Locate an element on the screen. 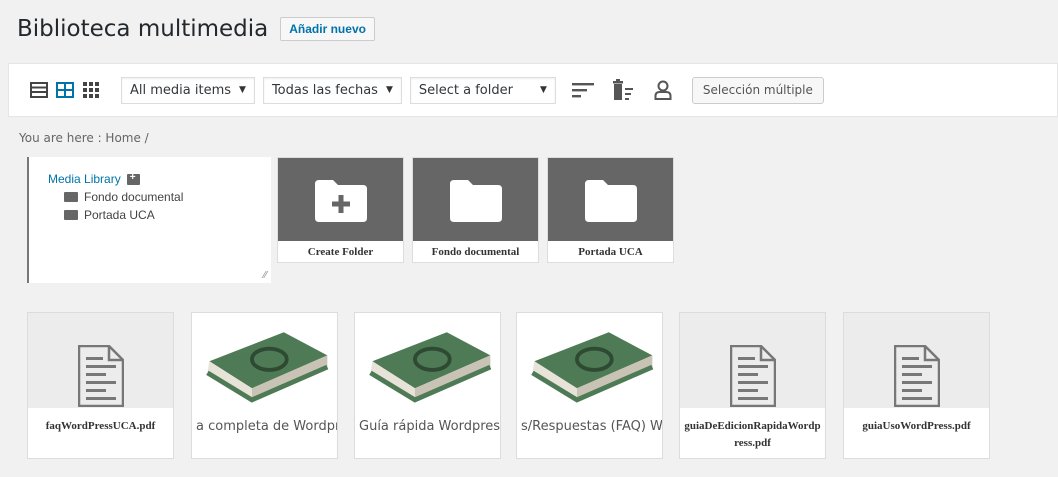 This screenshot has width=1058, height=477. page-header: Biblioteca multimedia Añadir nuevo is located at coordinates (196, 29).